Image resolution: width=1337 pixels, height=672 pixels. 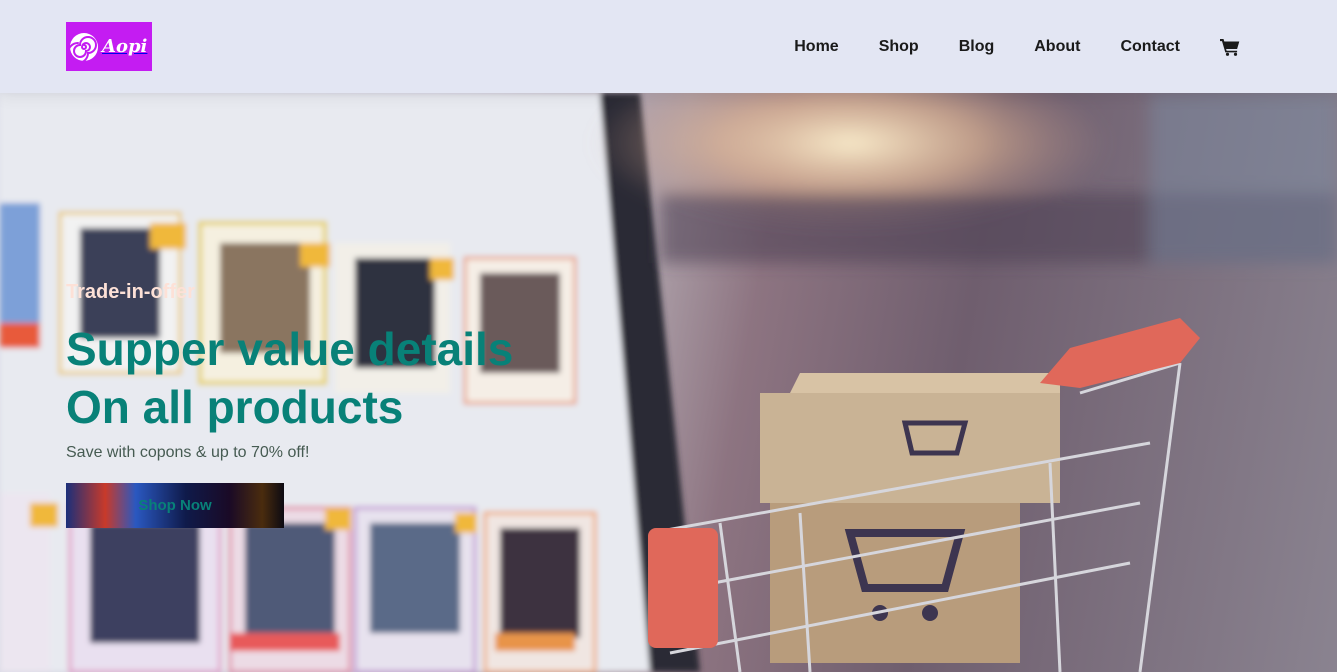 I want to click on nav-item-about: About, so click(x=1057, y=47).